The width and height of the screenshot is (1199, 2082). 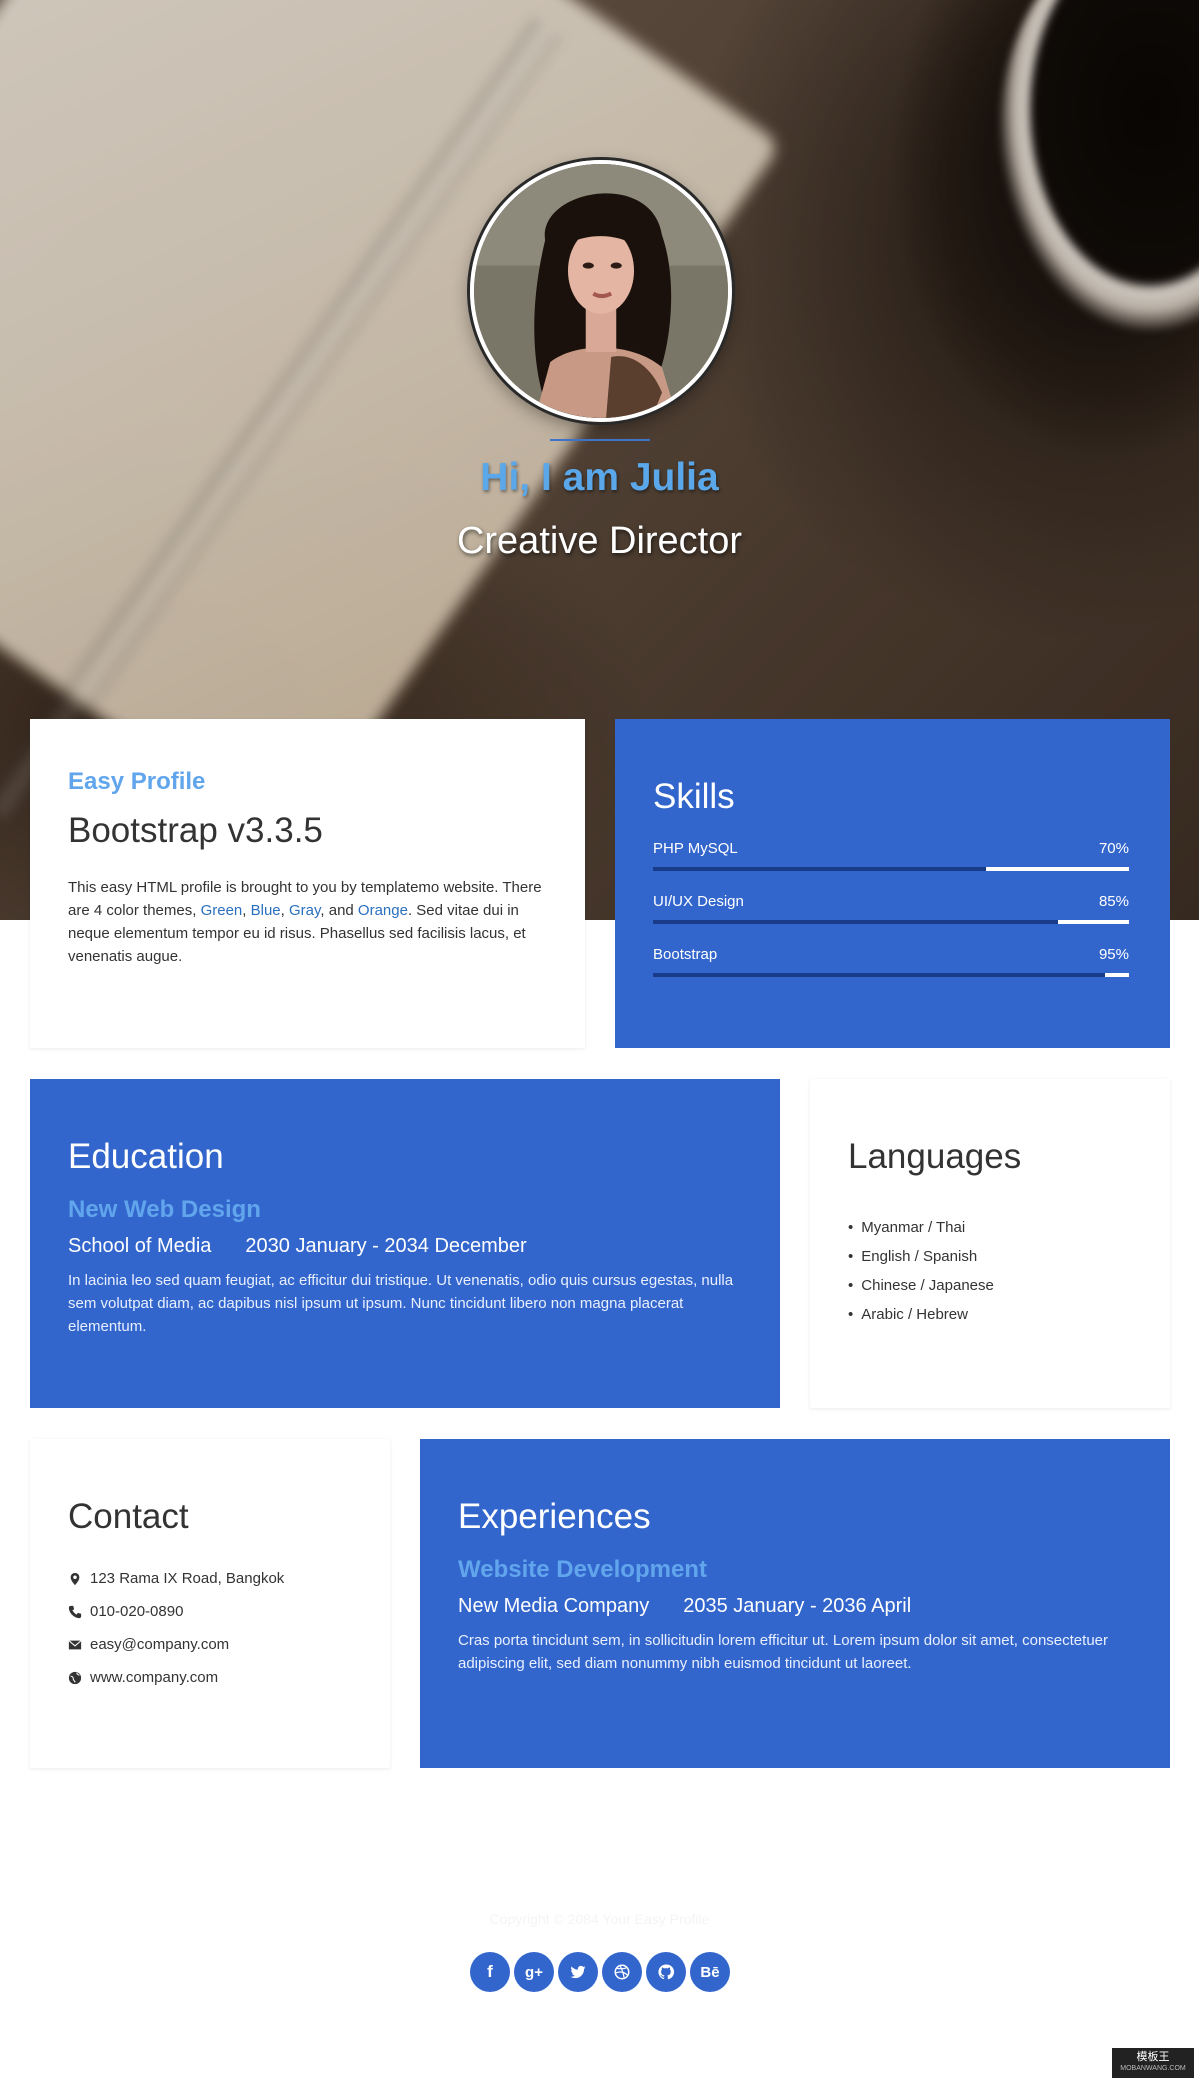 I want to click on experience-period: 2035 January - 2036 April, so click(x=797, y=1606).